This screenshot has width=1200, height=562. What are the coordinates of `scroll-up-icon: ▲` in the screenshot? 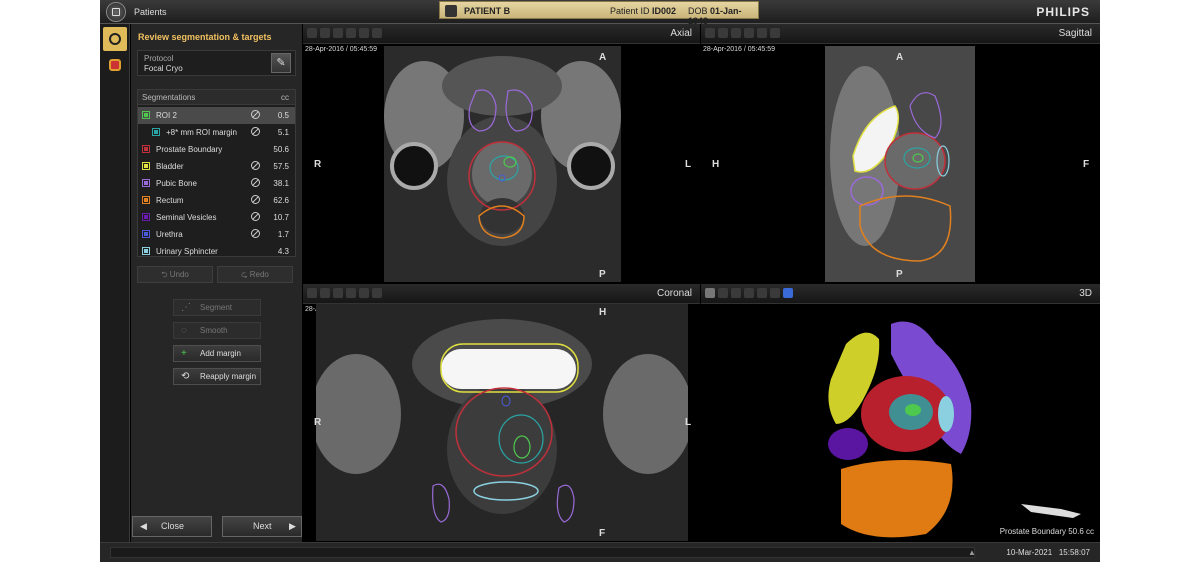 It's located at (972, 552).